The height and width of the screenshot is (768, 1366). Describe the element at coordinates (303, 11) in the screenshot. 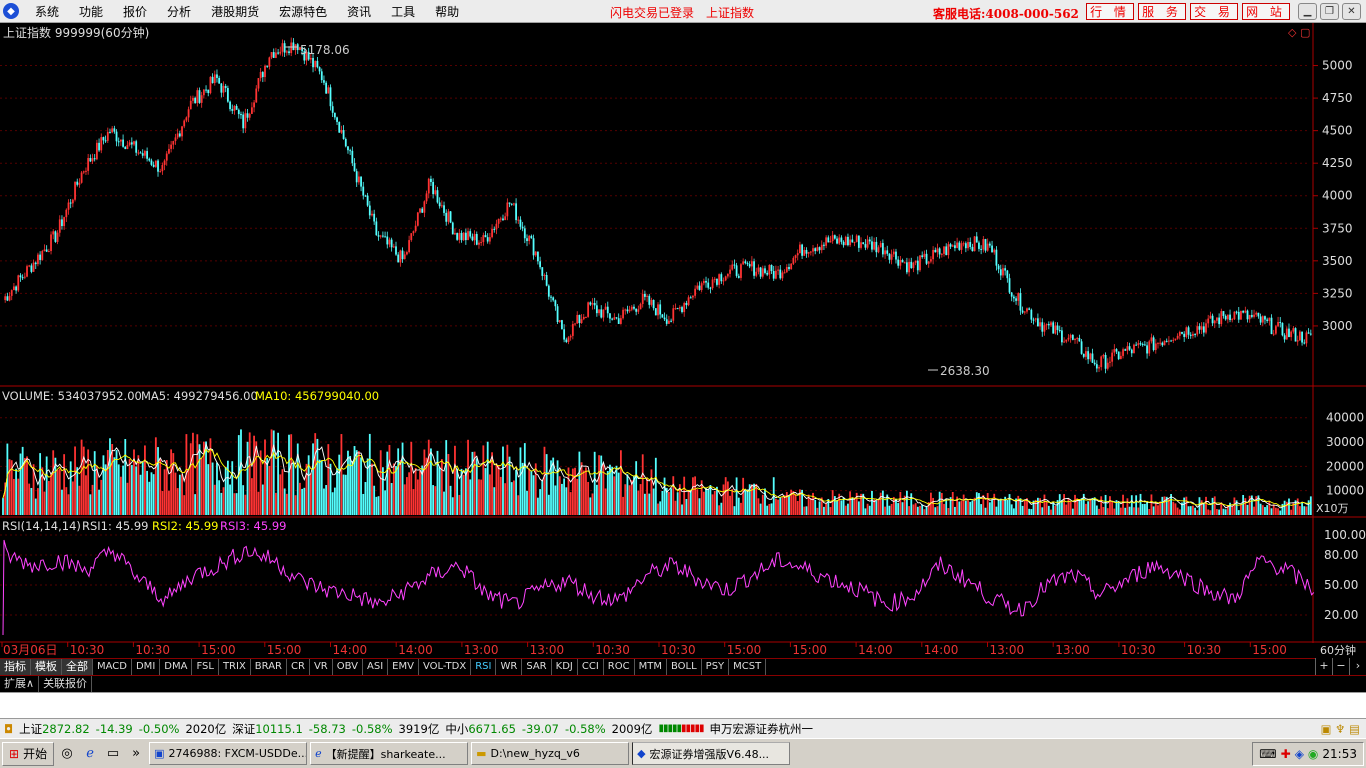

I see `menu-hongyuan-features: 宏源特色` at that location.